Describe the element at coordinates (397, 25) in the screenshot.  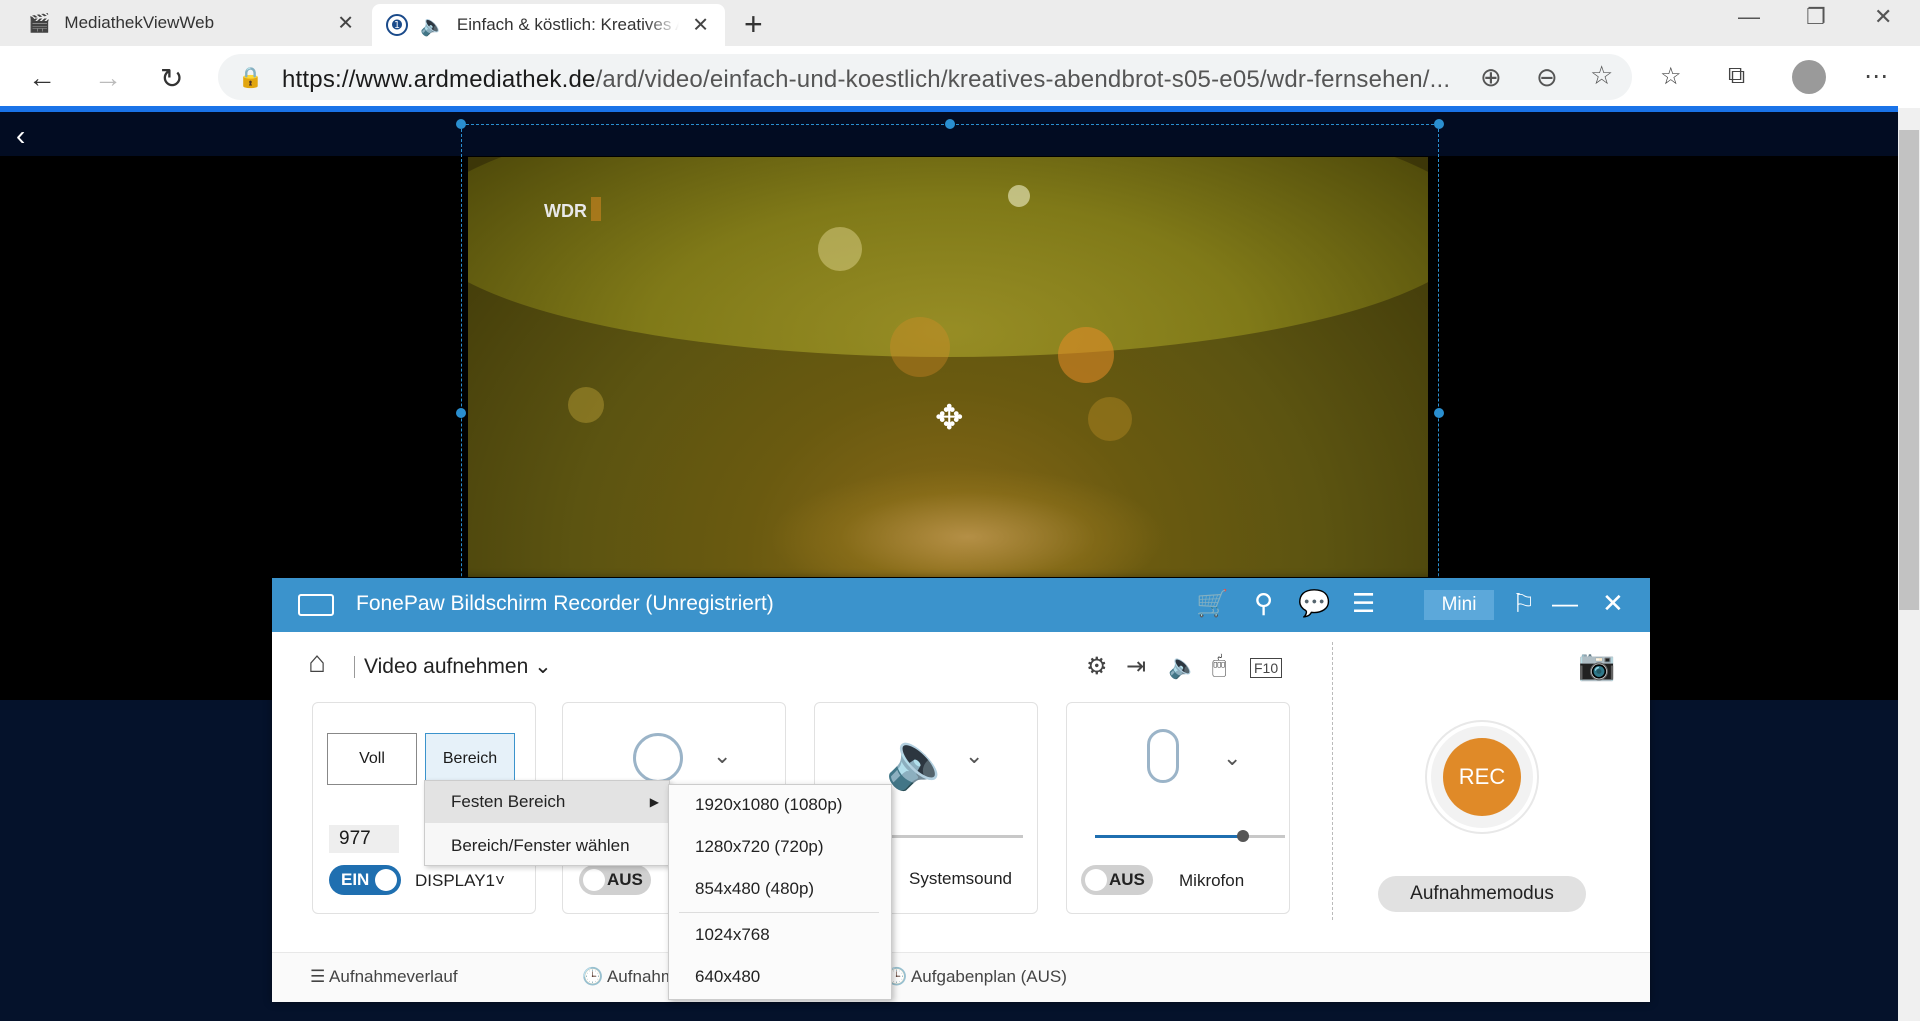
I see `ard-favicon-icon: ➊` at that location.